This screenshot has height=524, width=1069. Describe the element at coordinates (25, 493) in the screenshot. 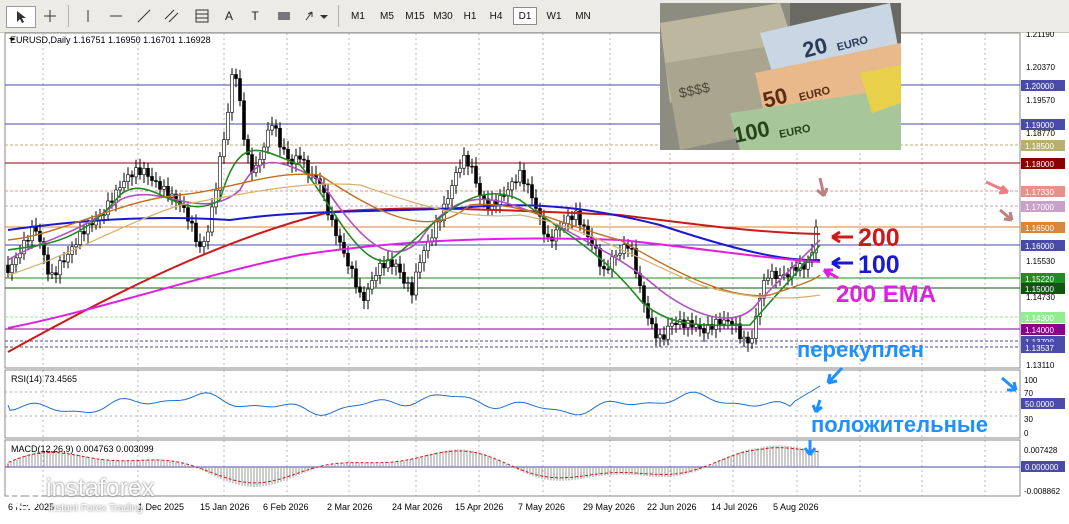

I see `logo-icon` at that location.